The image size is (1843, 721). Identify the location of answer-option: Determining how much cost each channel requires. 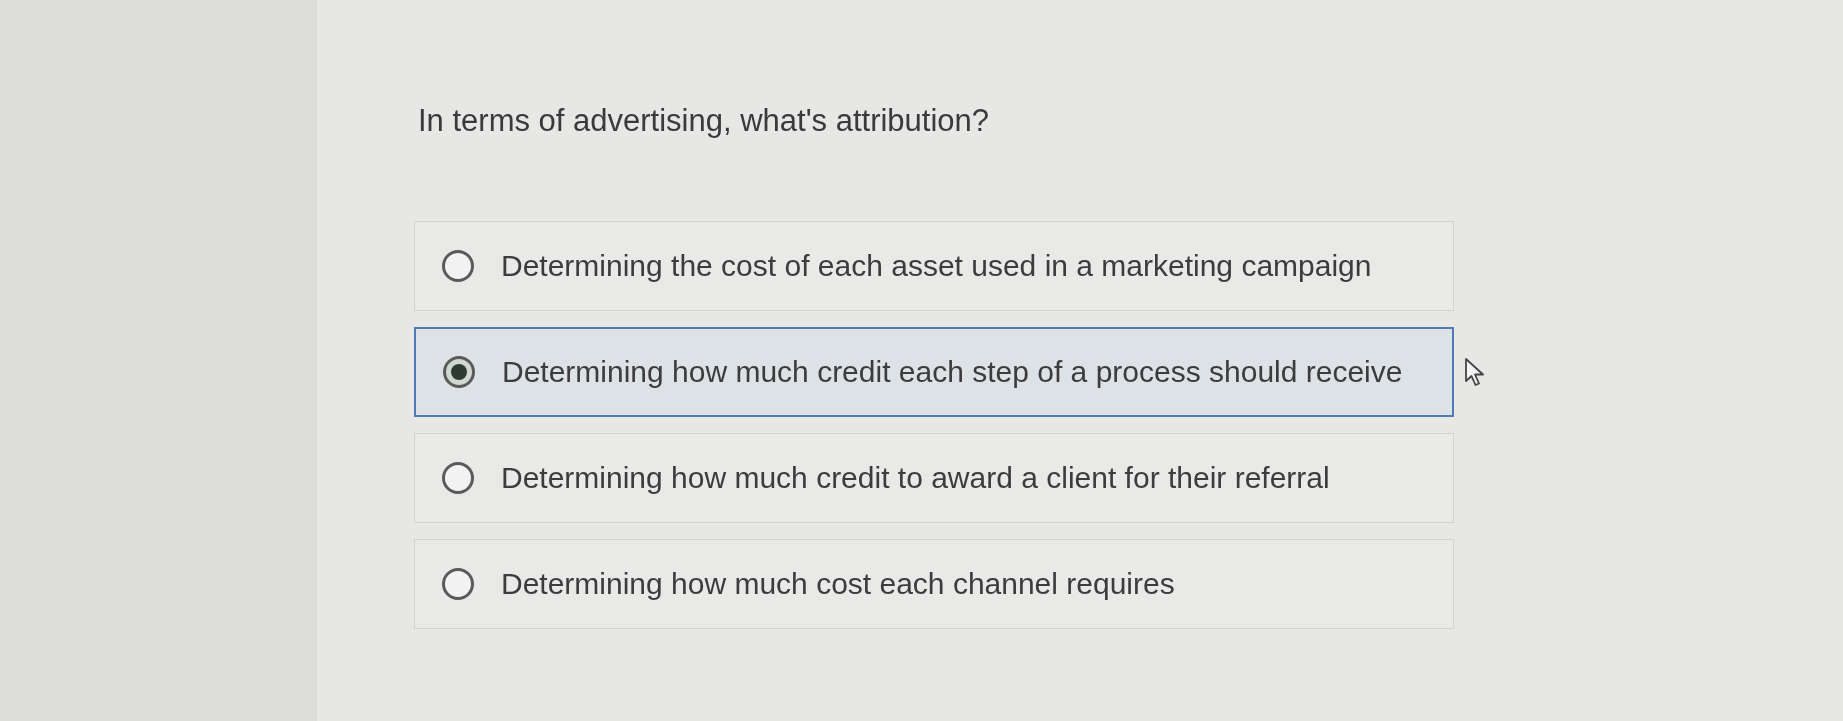
(934, 583).